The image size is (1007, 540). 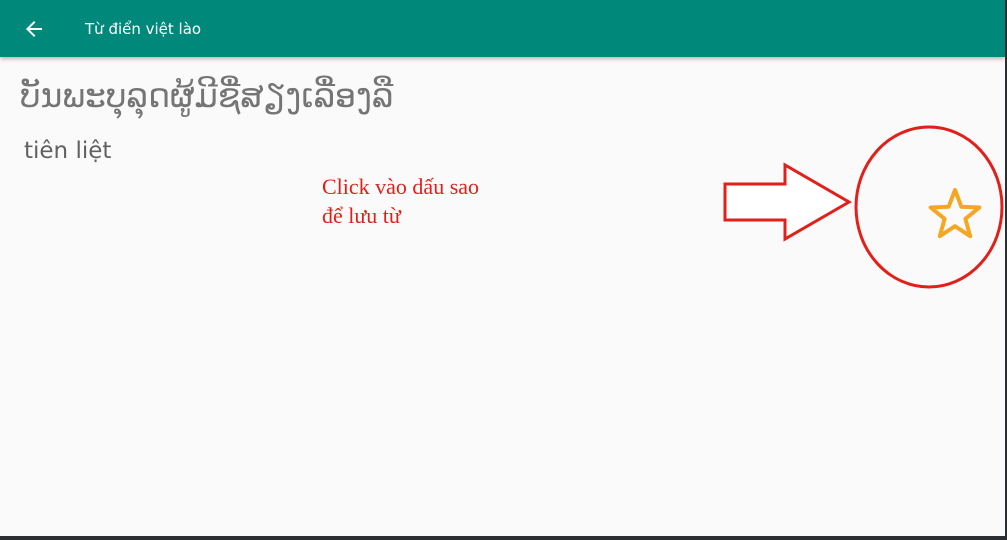 What do you see at coordinates (502, 28) in the screenshot?
I see `app-bar: Từ điển việt lào` at bounding box center [502, 28].